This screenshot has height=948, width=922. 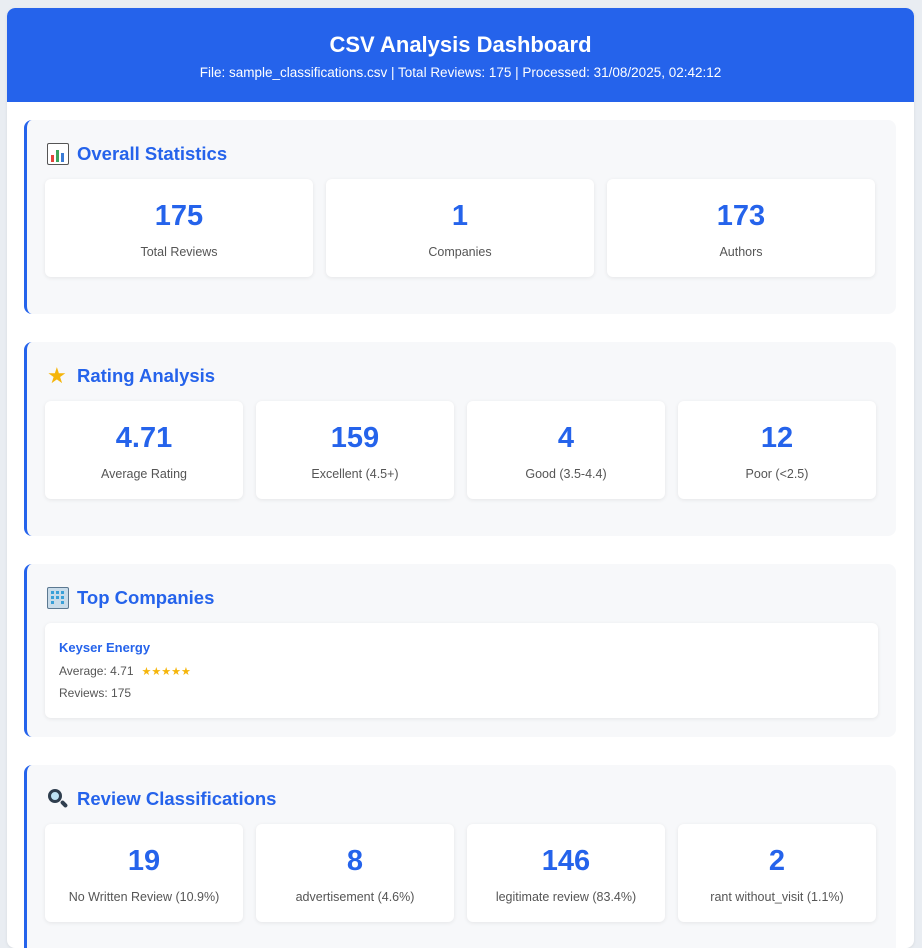 I want to click on company-average: Average: 4.71 ★★★★★, so click(x=461, y=671).